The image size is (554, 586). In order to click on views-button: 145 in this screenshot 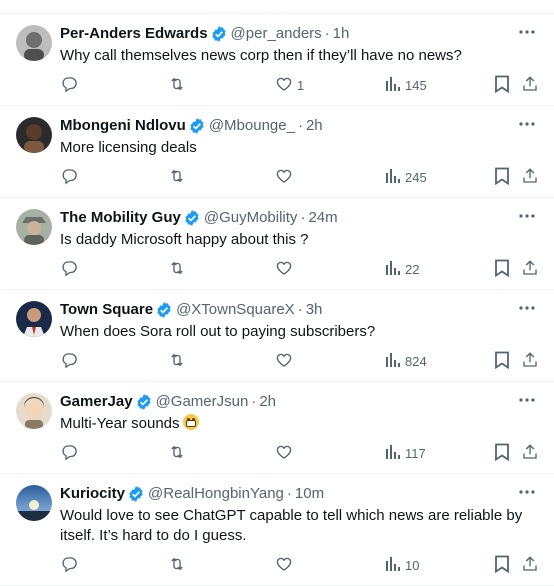, I will do `click(406, 85)`.